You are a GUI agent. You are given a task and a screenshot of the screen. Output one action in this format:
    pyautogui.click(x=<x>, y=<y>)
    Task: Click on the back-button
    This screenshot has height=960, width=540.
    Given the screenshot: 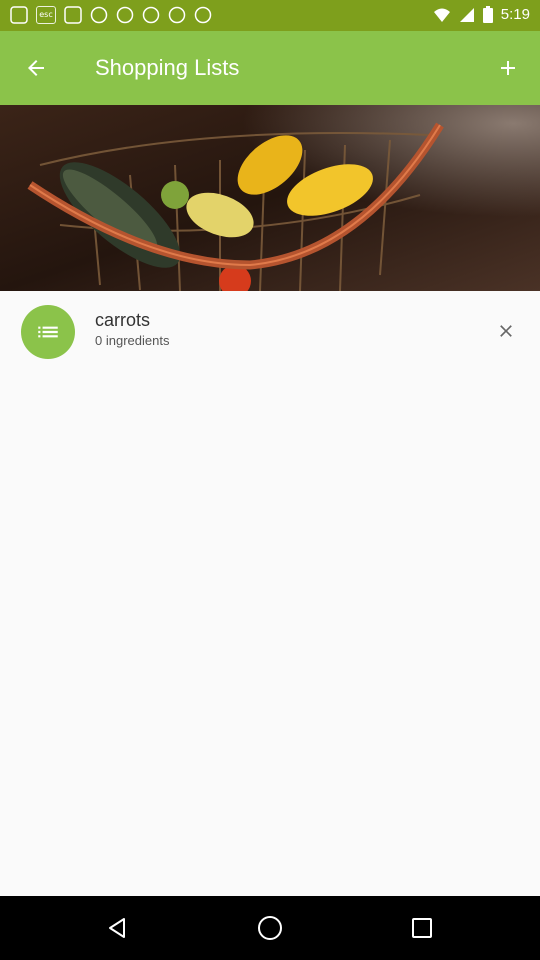 What is the action you would take?
    pyautogui.click(x=36, y=68)
    